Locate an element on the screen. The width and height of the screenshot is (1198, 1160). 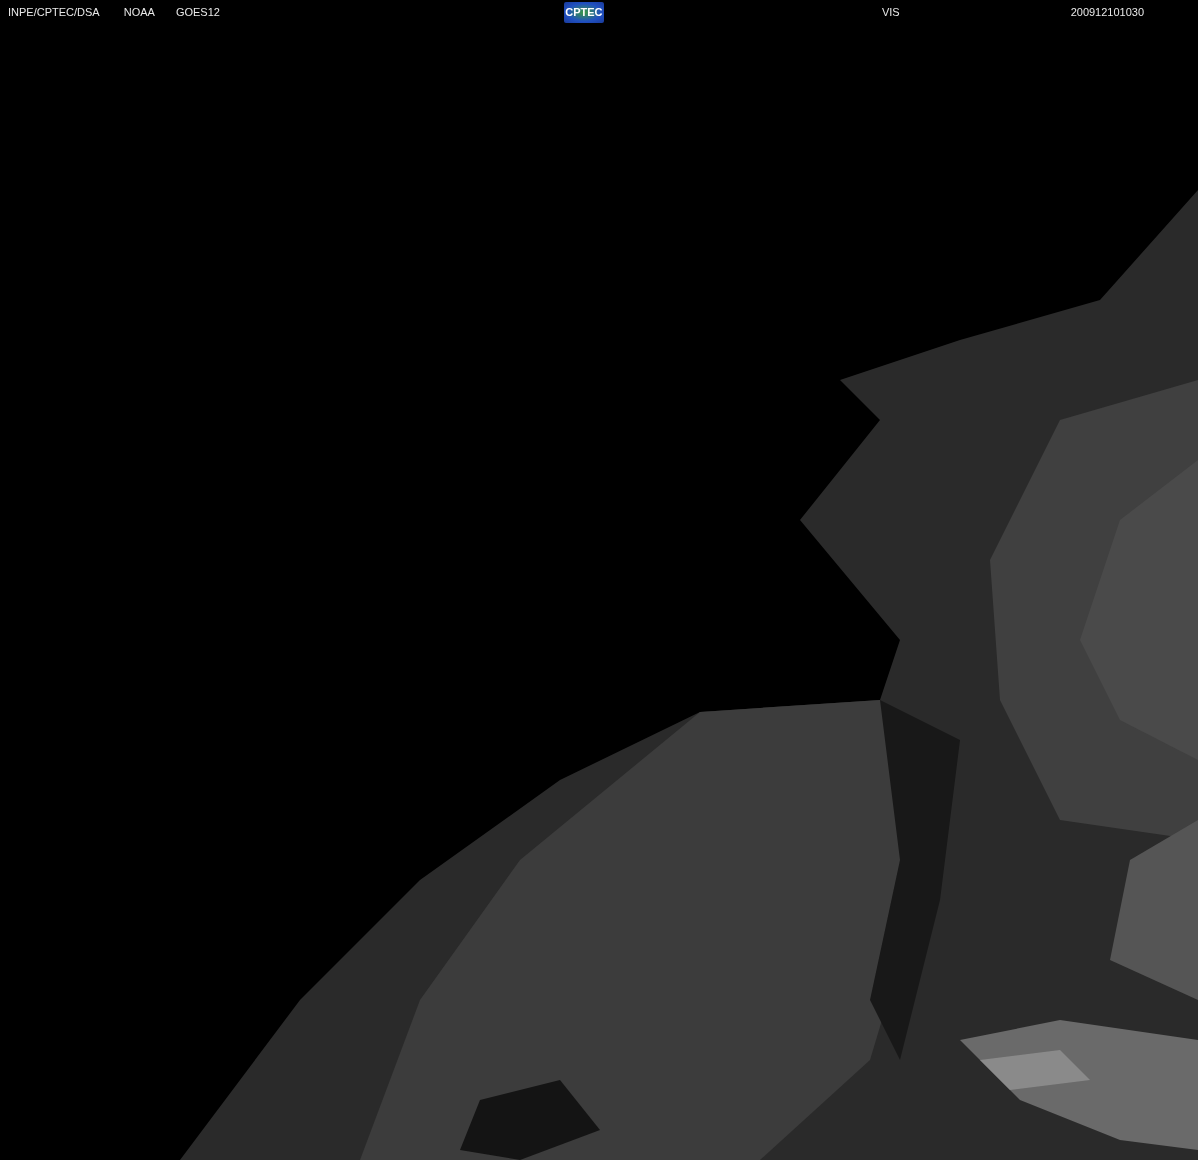
agency-label: NOAA is located at coordinates (139, 12).